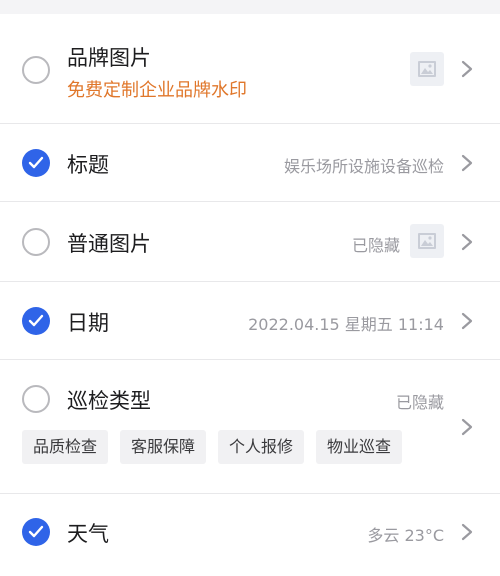 The image size is (500, 576). What do you see at coordinates (36, 399) in the screenshot?
I see `checkbox-inspection-type` at bounding box center [36, 399].